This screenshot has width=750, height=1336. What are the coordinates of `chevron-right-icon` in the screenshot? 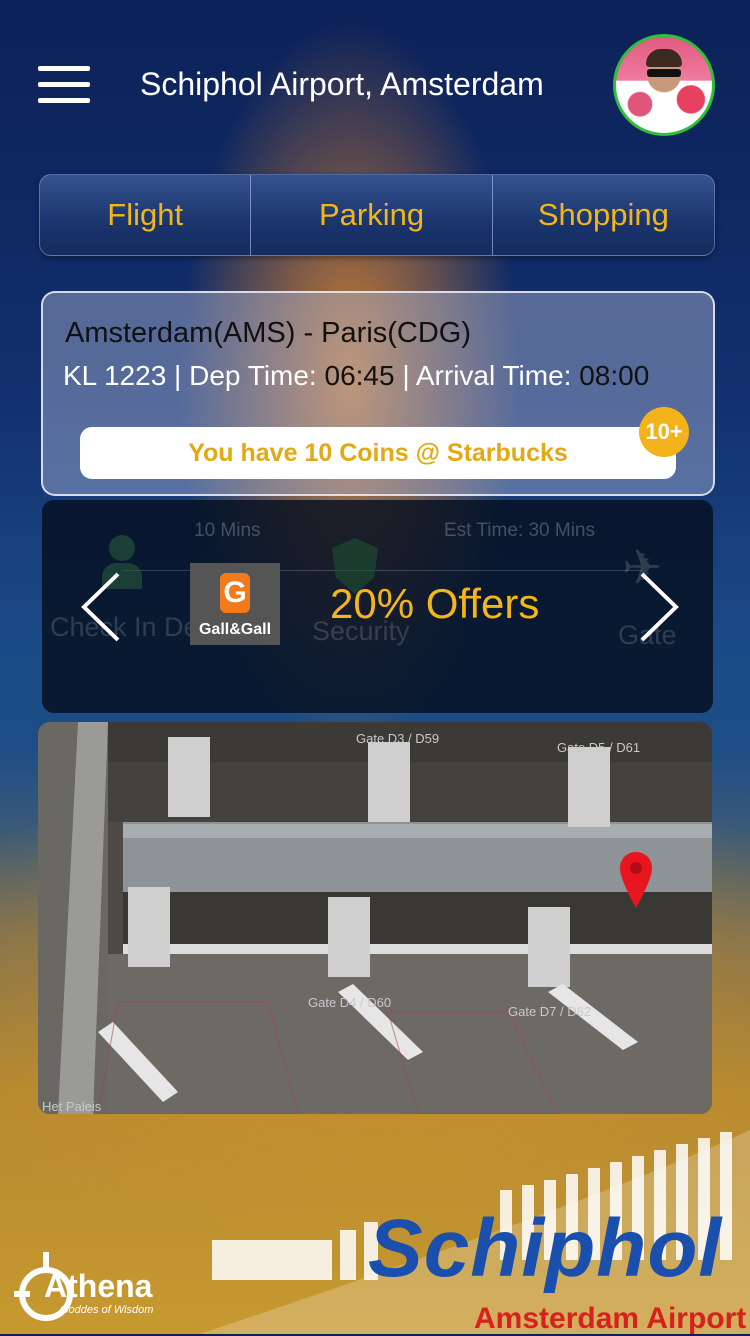 It's located at (659, 607).